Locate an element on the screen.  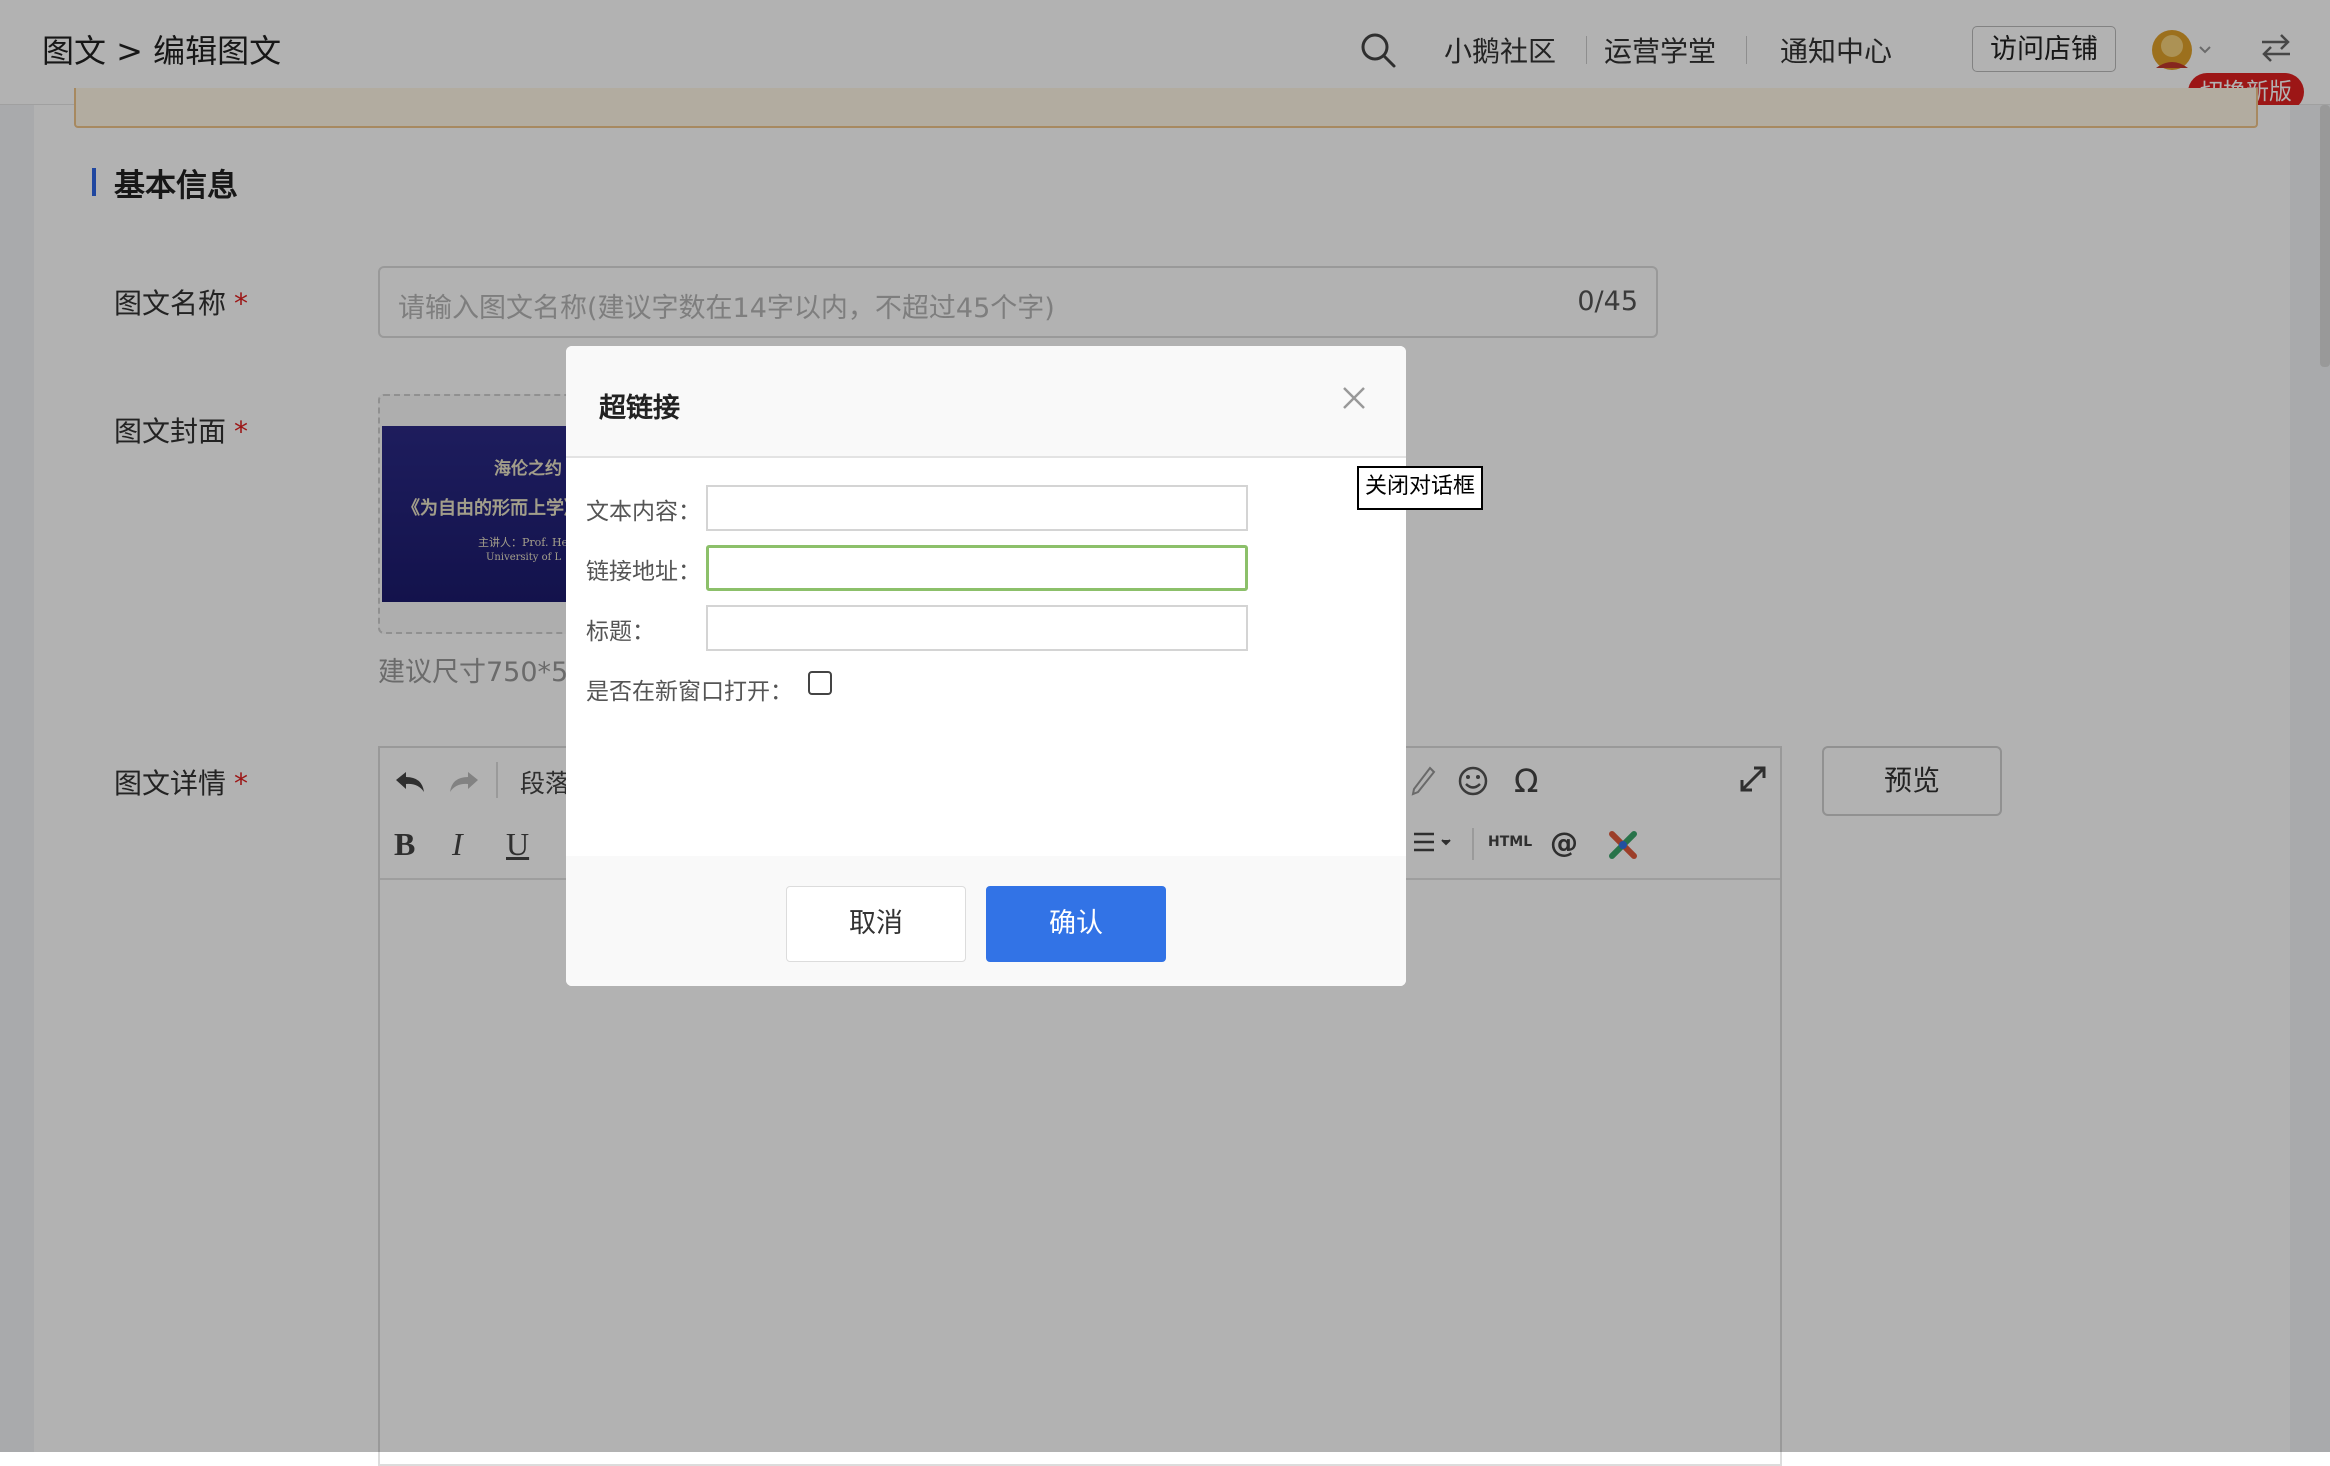
dialog-title: 超链接 is located at coordinates (639, 408).